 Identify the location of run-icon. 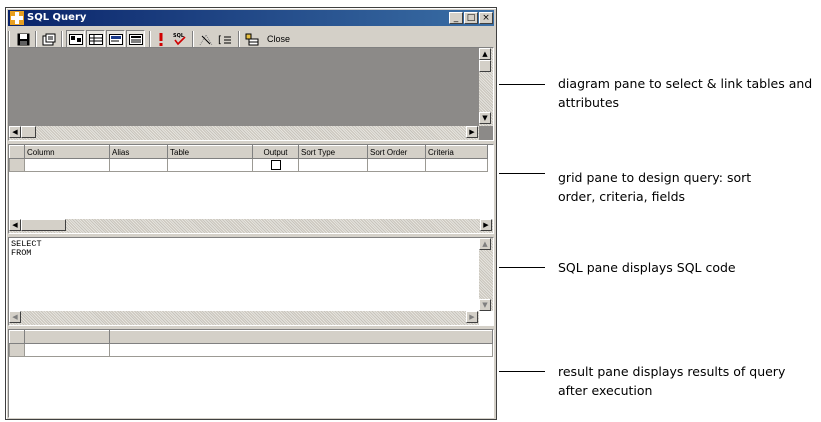
(161, 39).